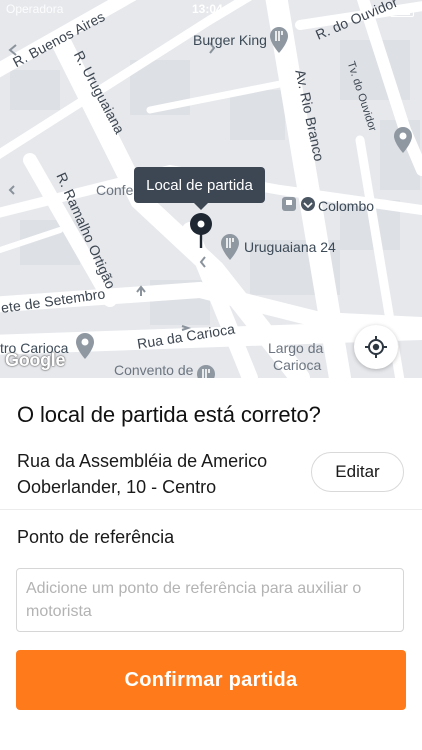 The height and width of the screenshot is (750, 422). What do you see at coordinates (35, 9) in the screenshot?
I see `carrier-name: Operadora` at bounding box center [35, 9].